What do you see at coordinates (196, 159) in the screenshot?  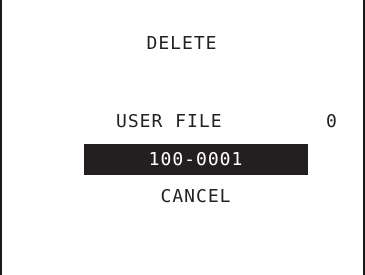 I see `selected-file-entry: 100-0001` at bounding box center [196, 159].